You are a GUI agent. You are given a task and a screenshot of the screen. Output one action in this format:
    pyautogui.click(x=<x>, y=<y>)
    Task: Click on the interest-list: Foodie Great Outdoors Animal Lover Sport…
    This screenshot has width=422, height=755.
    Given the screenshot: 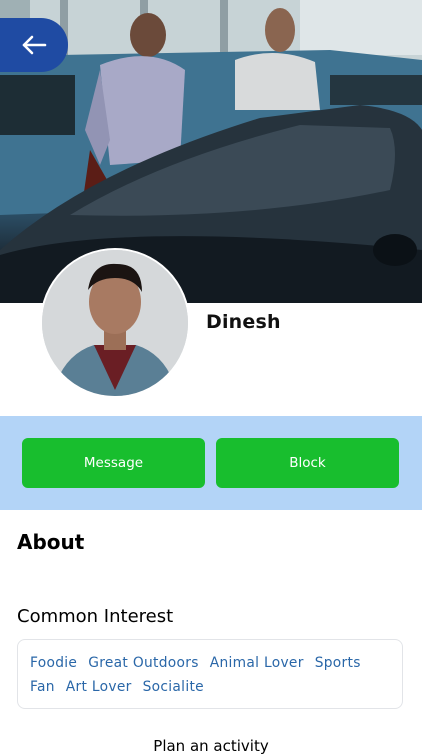 What is the action you would take?
    pyautogui.click(x=210, y=674)
    